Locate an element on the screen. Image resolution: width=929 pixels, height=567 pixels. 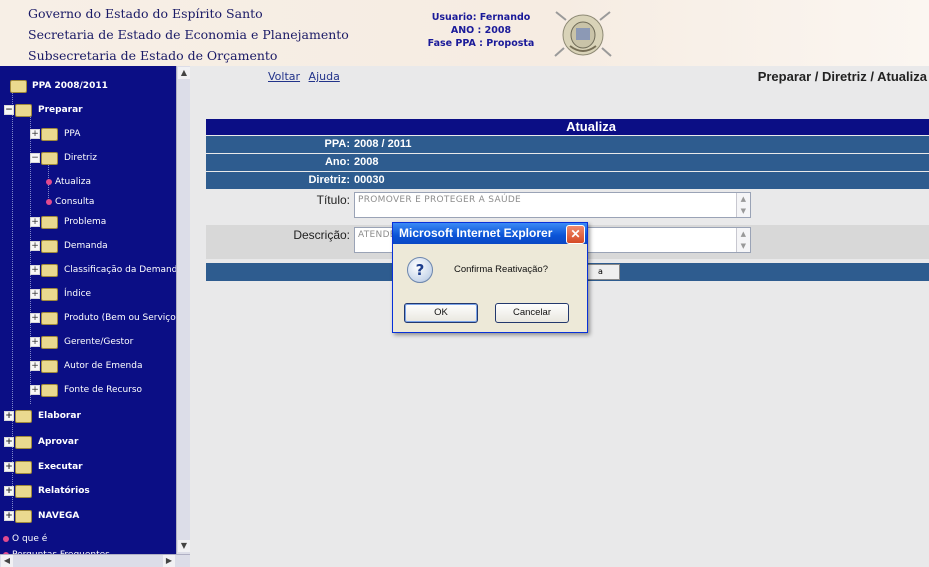
dialog-titlebar: Microsoft Internet Explorer ✕ is located at coordinates (490, 233).